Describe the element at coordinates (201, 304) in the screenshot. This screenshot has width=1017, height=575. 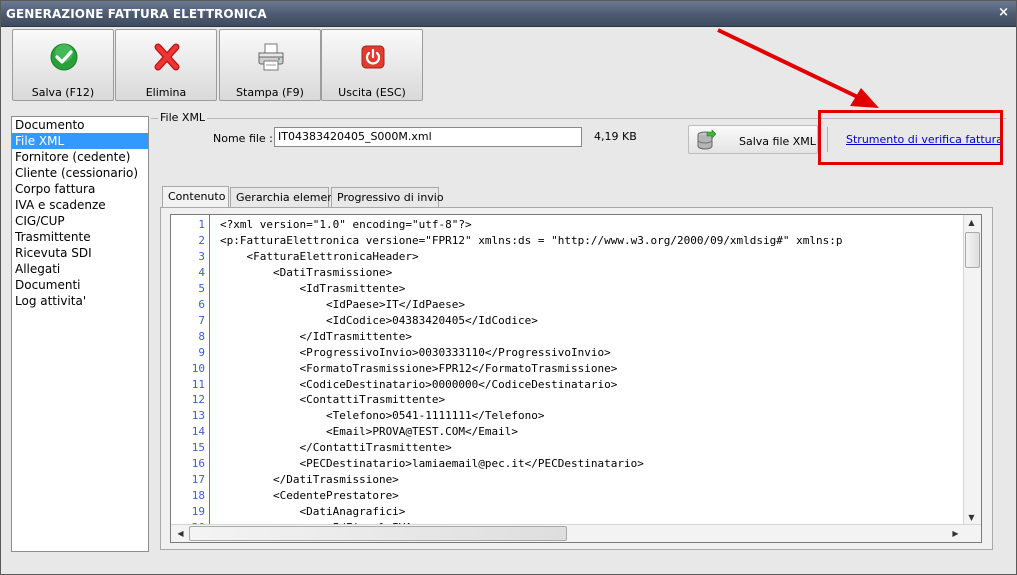
I see `line-number: 6` at that location.